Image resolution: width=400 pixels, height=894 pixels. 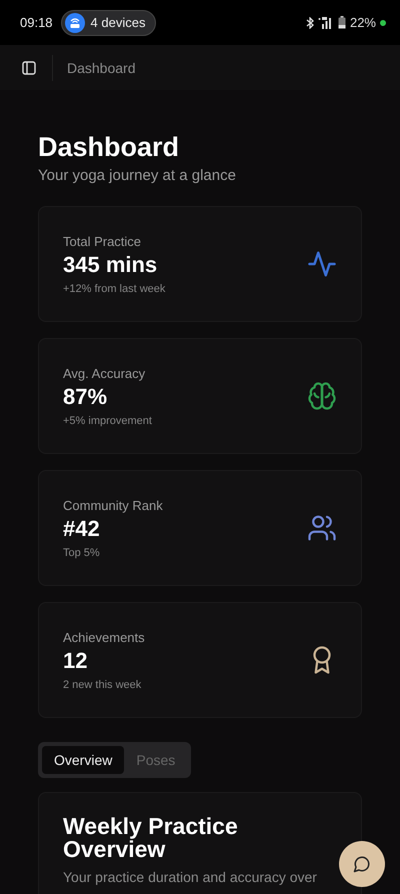 What do you see at coordinates (108, 23) in the screenshot?
I see `devices-chip: 4 devices` at bounding box center [108, 23].